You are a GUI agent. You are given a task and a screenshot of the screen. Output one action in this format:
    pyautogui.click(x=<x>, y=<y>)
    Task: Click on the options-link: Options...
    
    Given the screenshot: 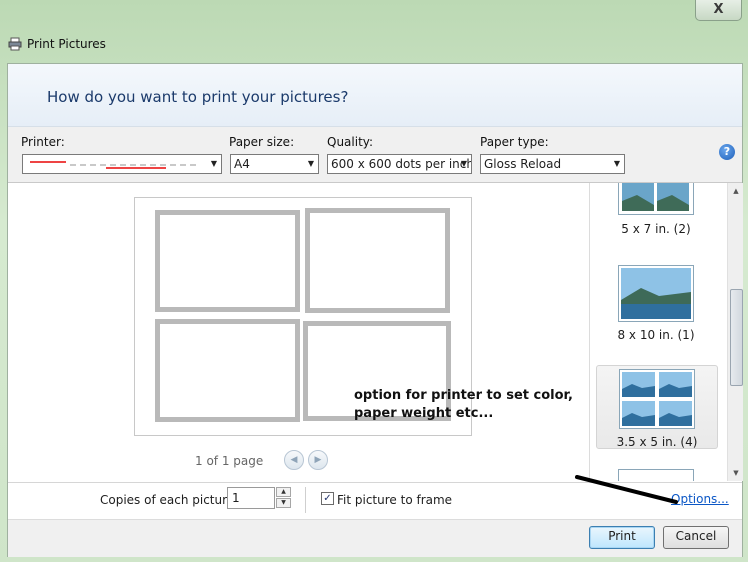 What is the action you would take?
    pyautogui.click(x=700, y=499)
    